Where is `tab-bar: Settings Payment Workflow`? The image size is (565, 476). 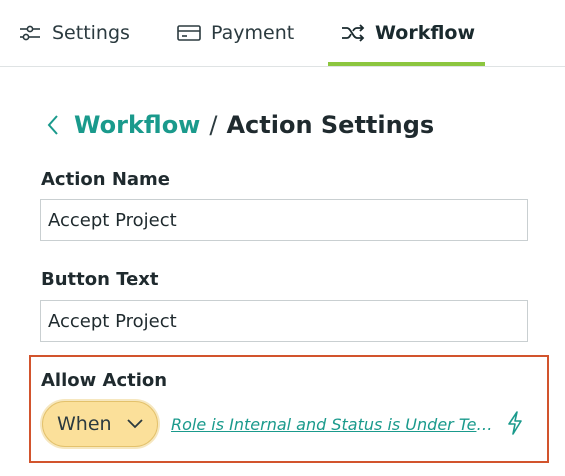
tab-bar: Settings Payment Workflow is located at coordinates (282, 33).